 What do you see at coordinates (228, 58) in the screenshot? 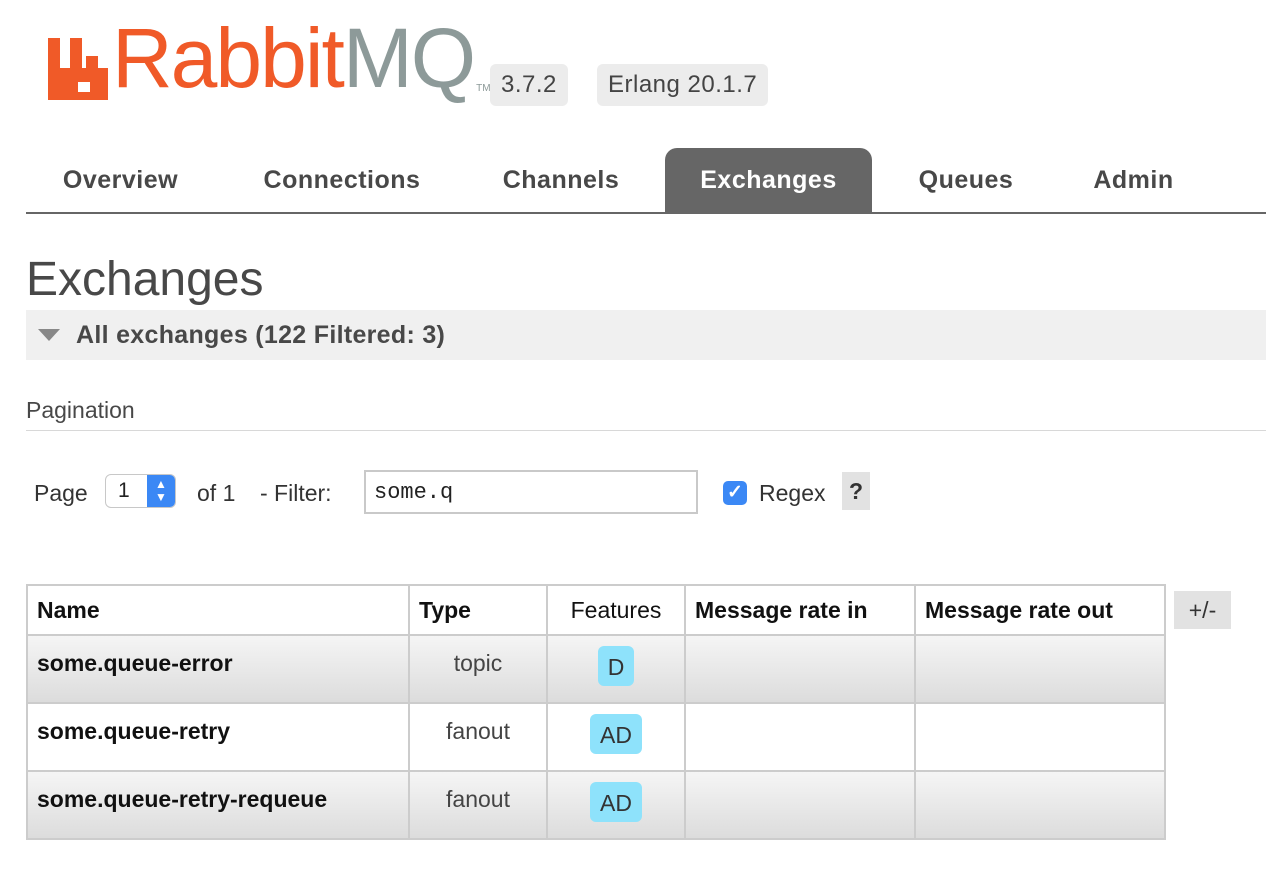
I see `logo-text-rabbit: Rabbit` at bounding box center [228, 58].